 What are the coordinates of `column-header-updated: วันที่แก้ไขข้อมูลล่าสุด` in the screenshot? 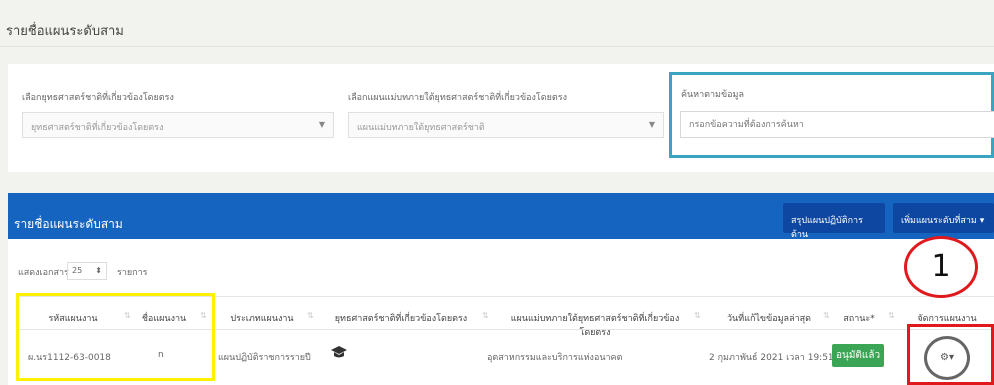 It's located at (769, 318).